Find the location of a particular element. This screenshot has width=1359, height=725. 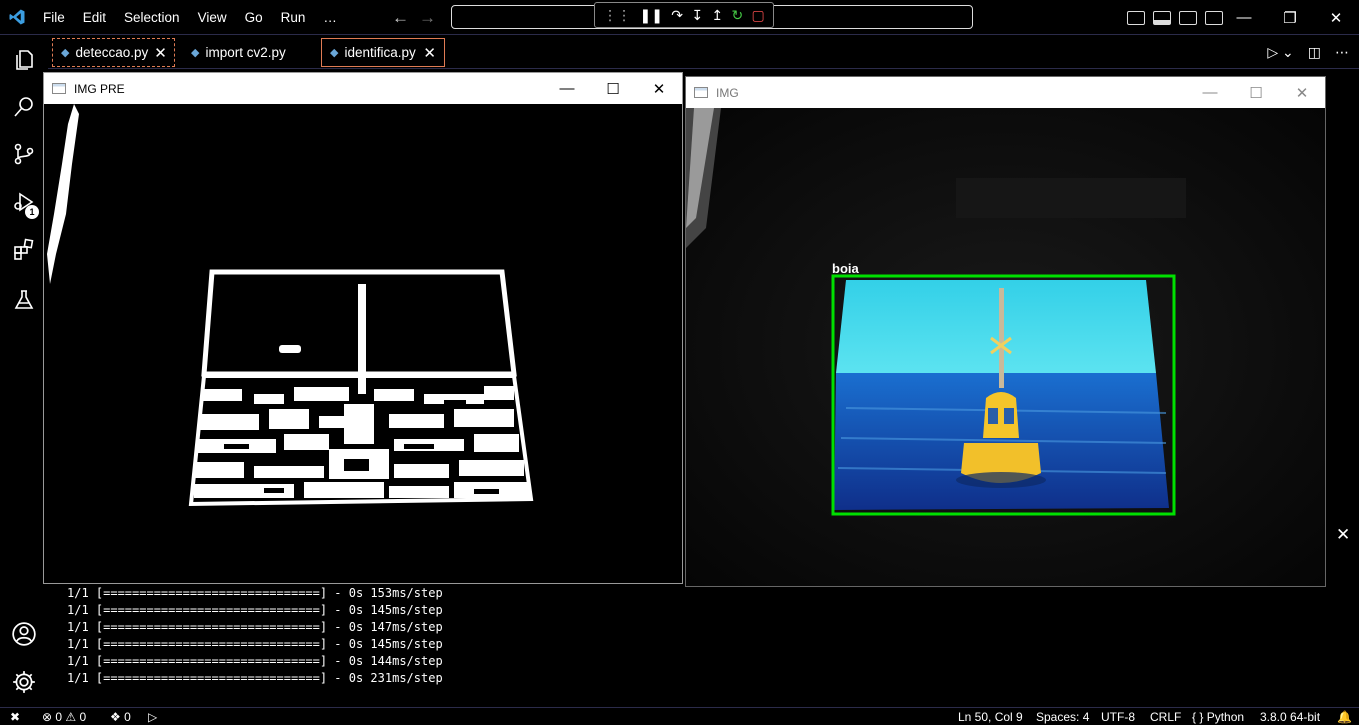

menu-edit: Edit is located at coordinates (94, 17).